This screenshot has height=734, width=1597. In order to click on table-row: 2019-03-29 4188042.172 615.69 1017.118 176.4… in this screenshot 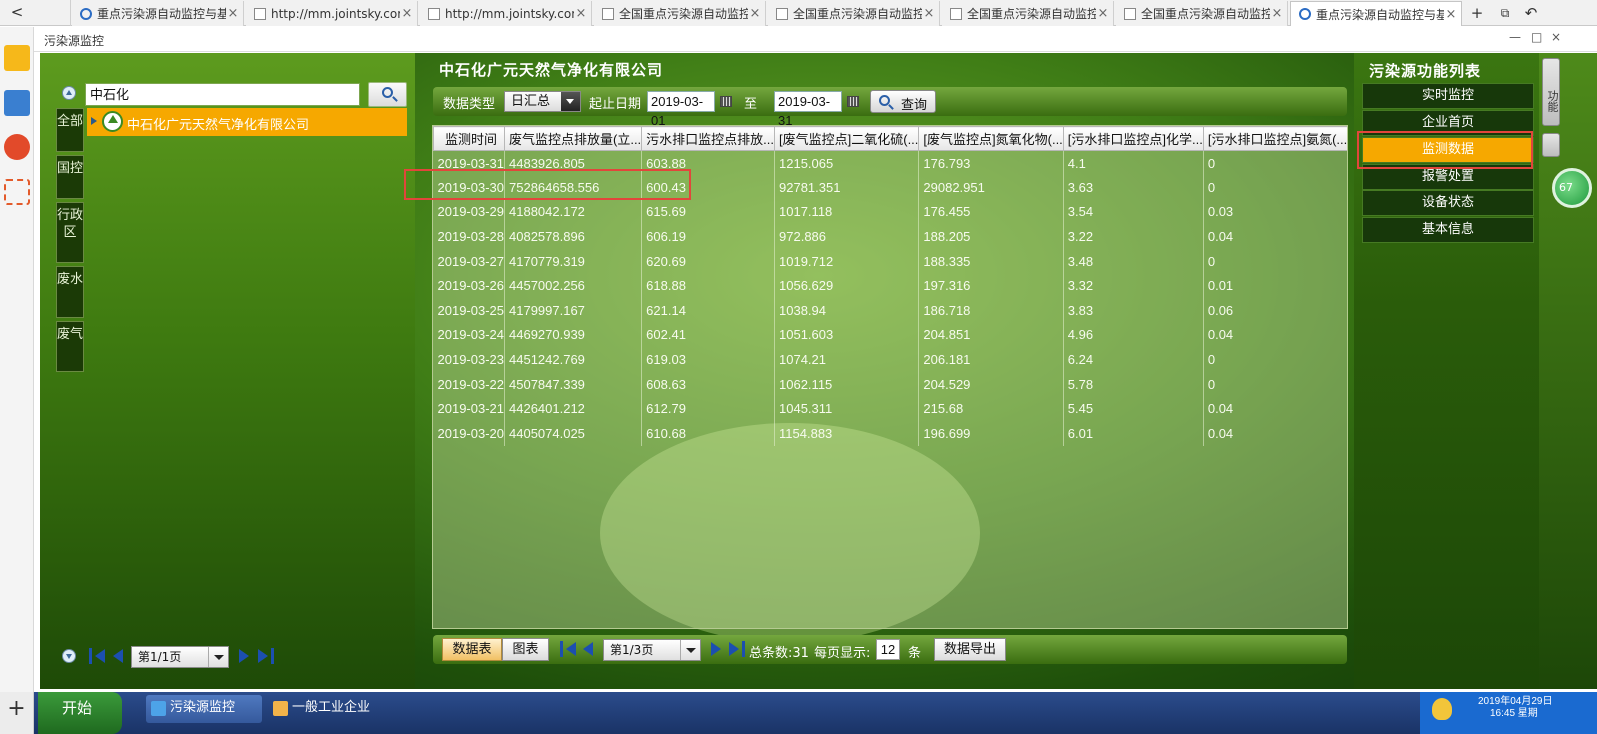, I will do `click(890, 212)`.